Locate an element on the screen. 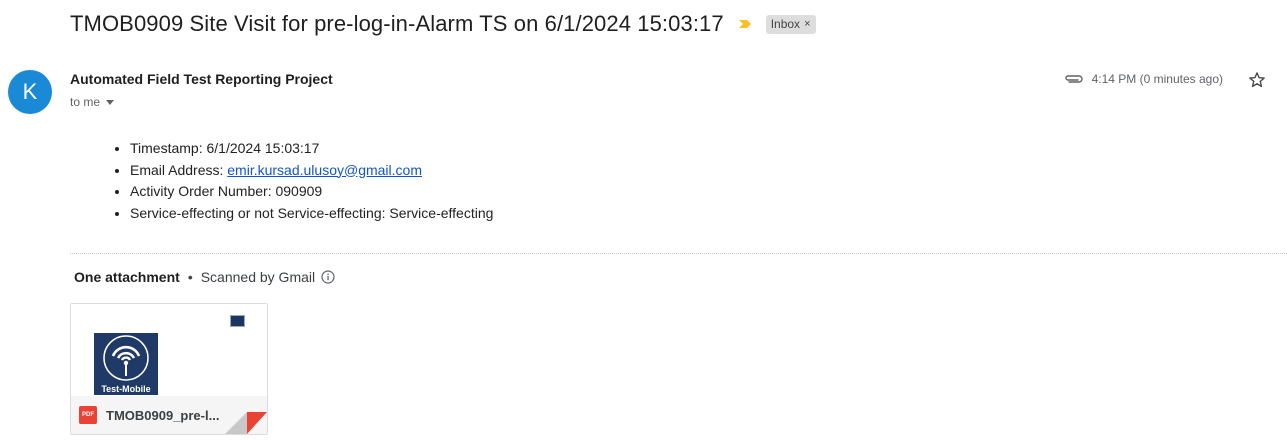  logo-text: Test-Mobile is located at coordinates (126, 389).